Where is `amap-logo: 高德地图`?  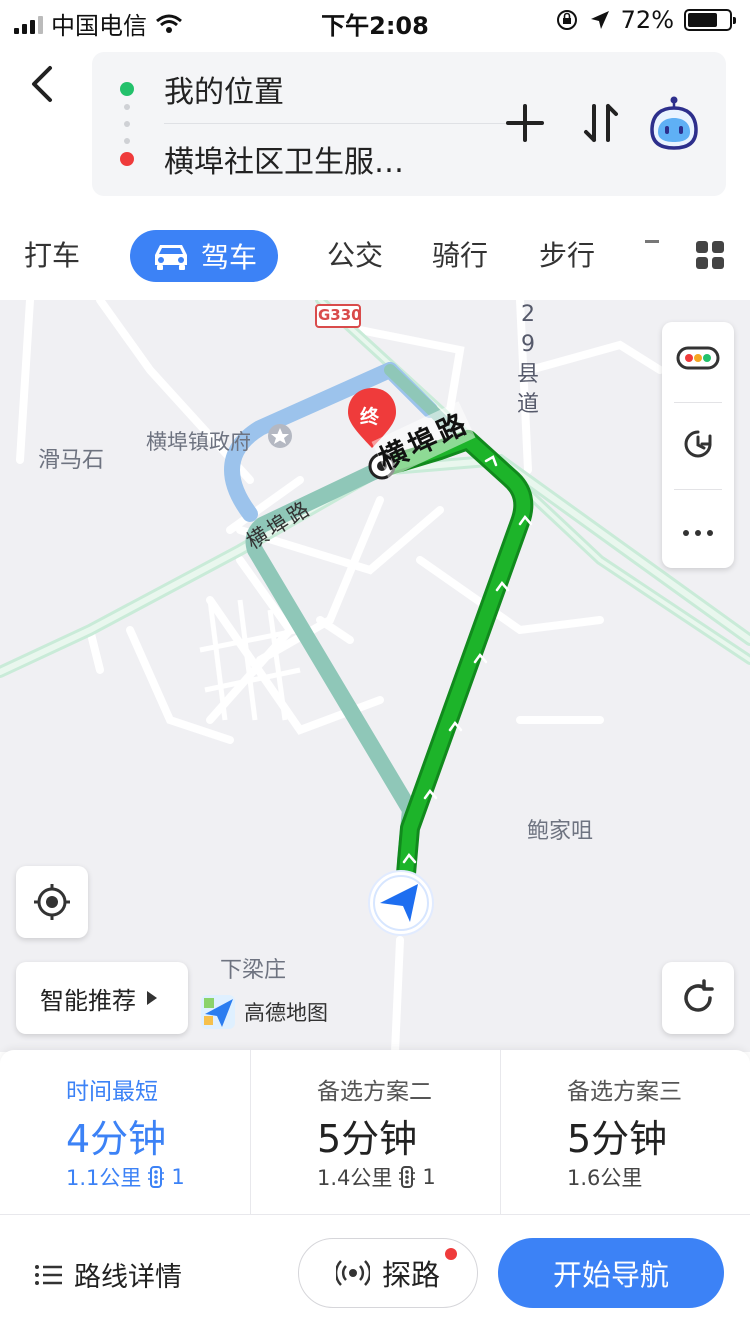
amap-logo: 高德地图 is located at coordinates (264, 1012).